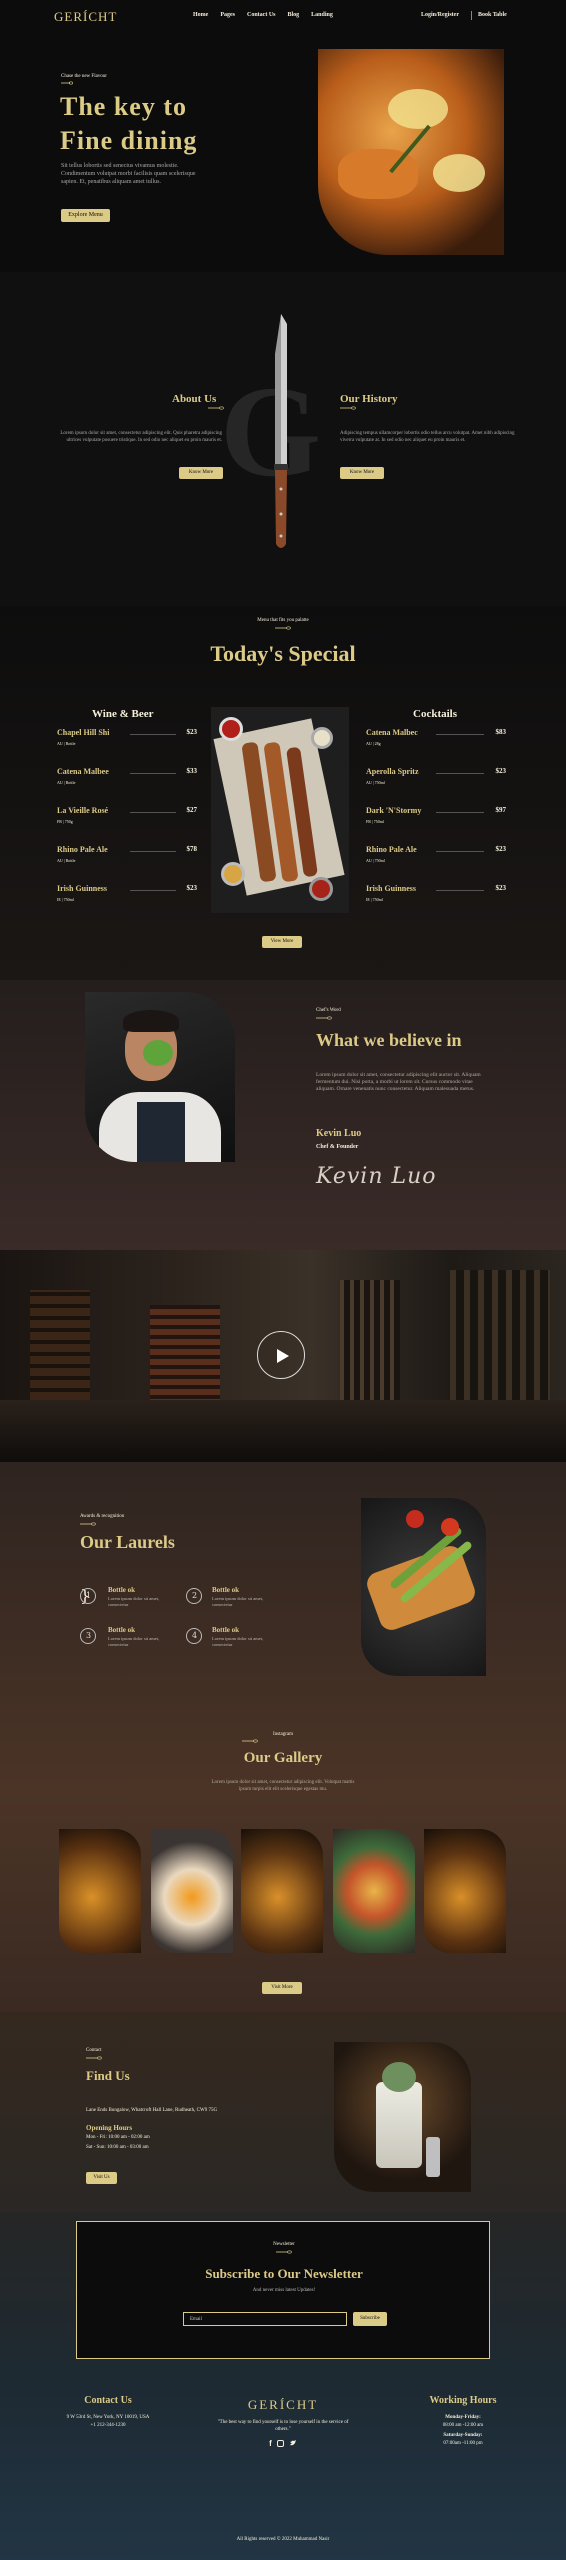 This screenshot has height=2560, width=566. Describe the element at coordinates (101, 2178) in the screenshot. I see `visit-us-button: Visit Us` at that location.